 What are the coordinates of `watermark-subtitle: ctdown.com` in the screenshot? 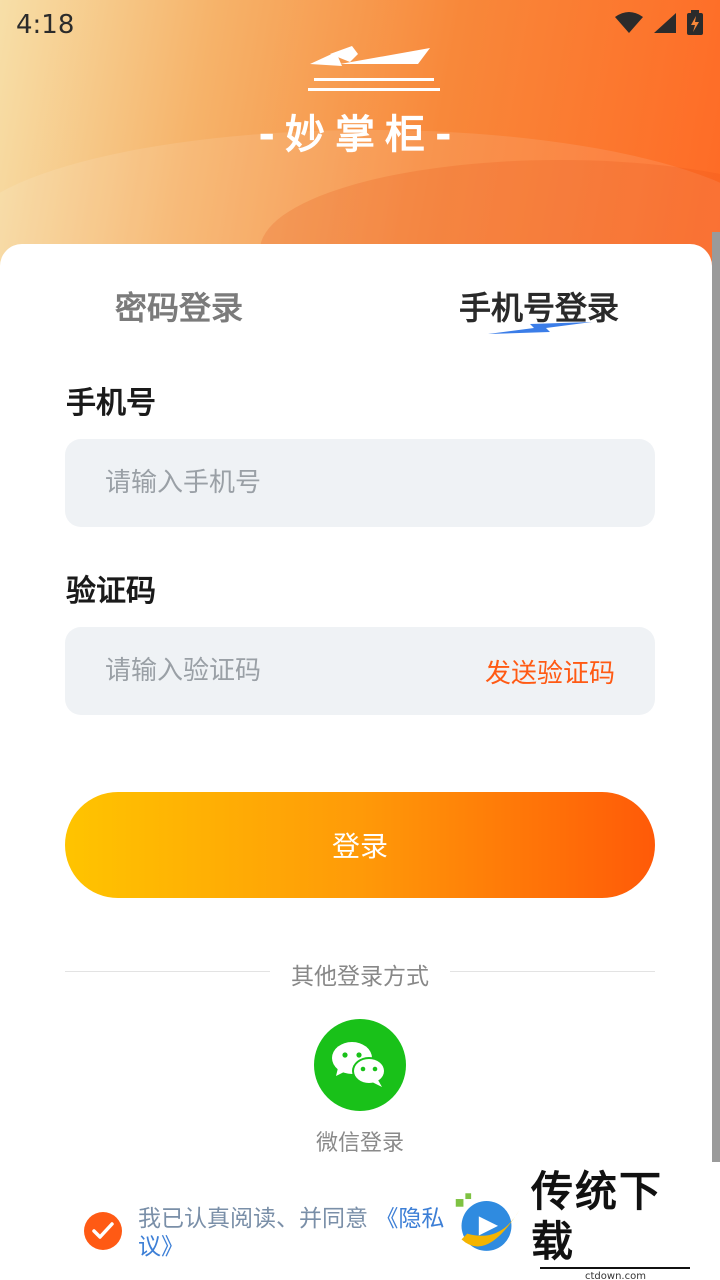 It's located at (615, 1273).